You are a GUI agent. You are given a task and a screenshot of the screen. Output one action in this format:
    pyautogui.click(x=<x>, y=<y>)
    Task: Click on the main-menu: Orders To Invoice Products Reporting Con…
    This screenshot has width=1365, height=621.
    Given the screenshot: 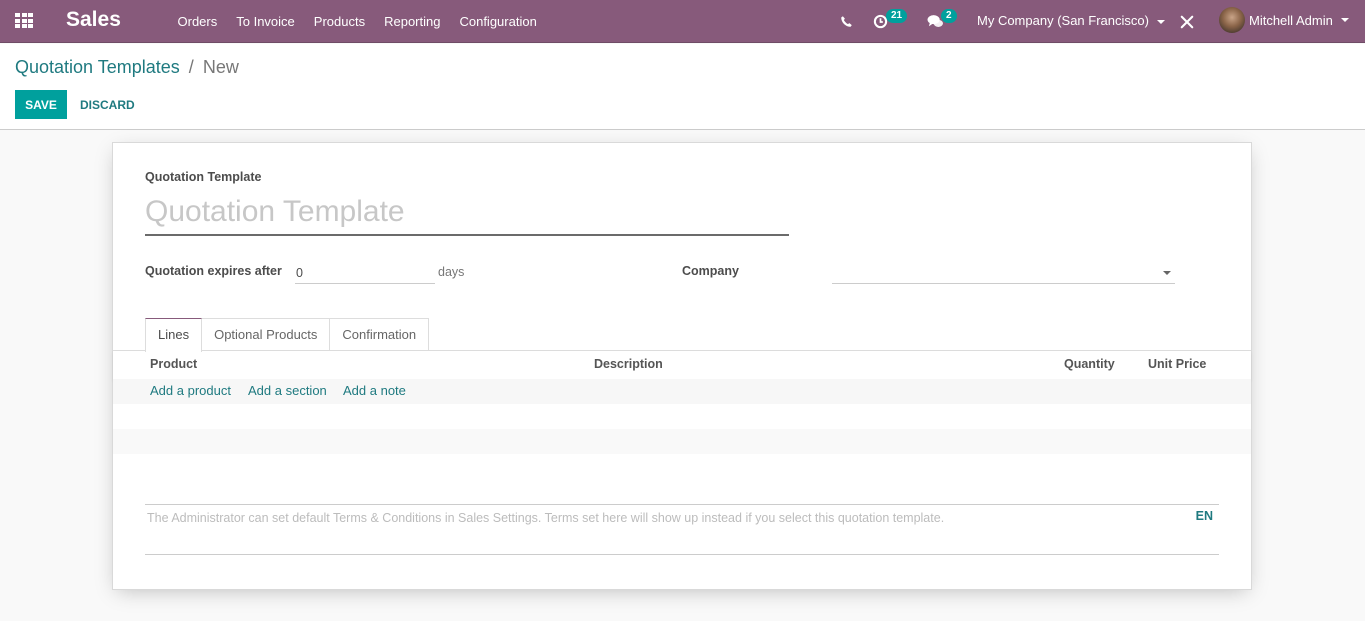 What is the action you would take?
    pyautogui.click(x=357, y=21)
    